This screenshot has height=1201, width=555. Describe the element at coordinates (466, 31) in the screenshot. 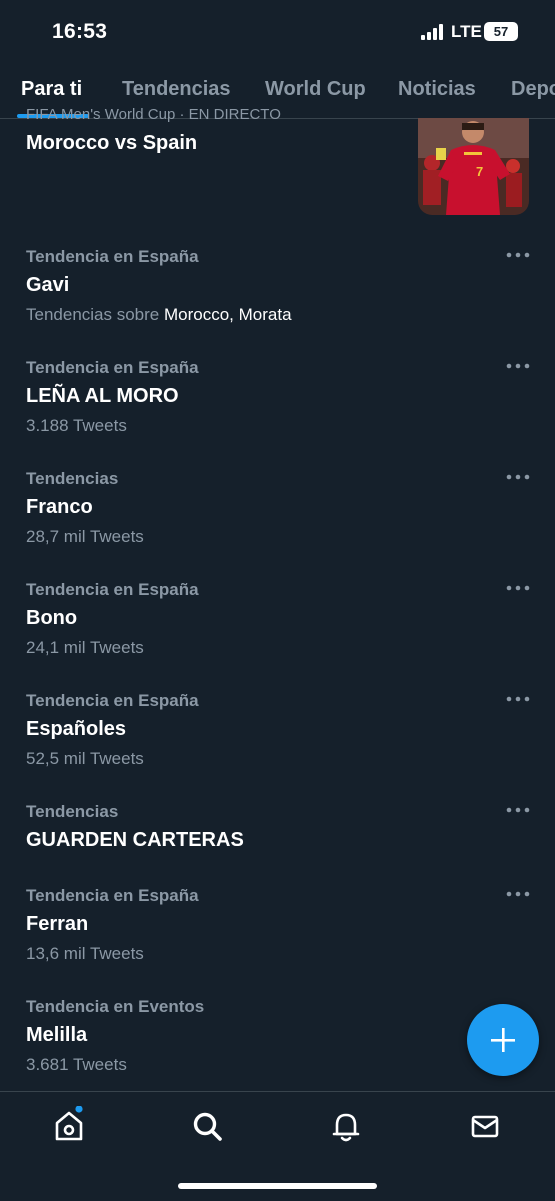

I see `network-type: LTE` at that location.